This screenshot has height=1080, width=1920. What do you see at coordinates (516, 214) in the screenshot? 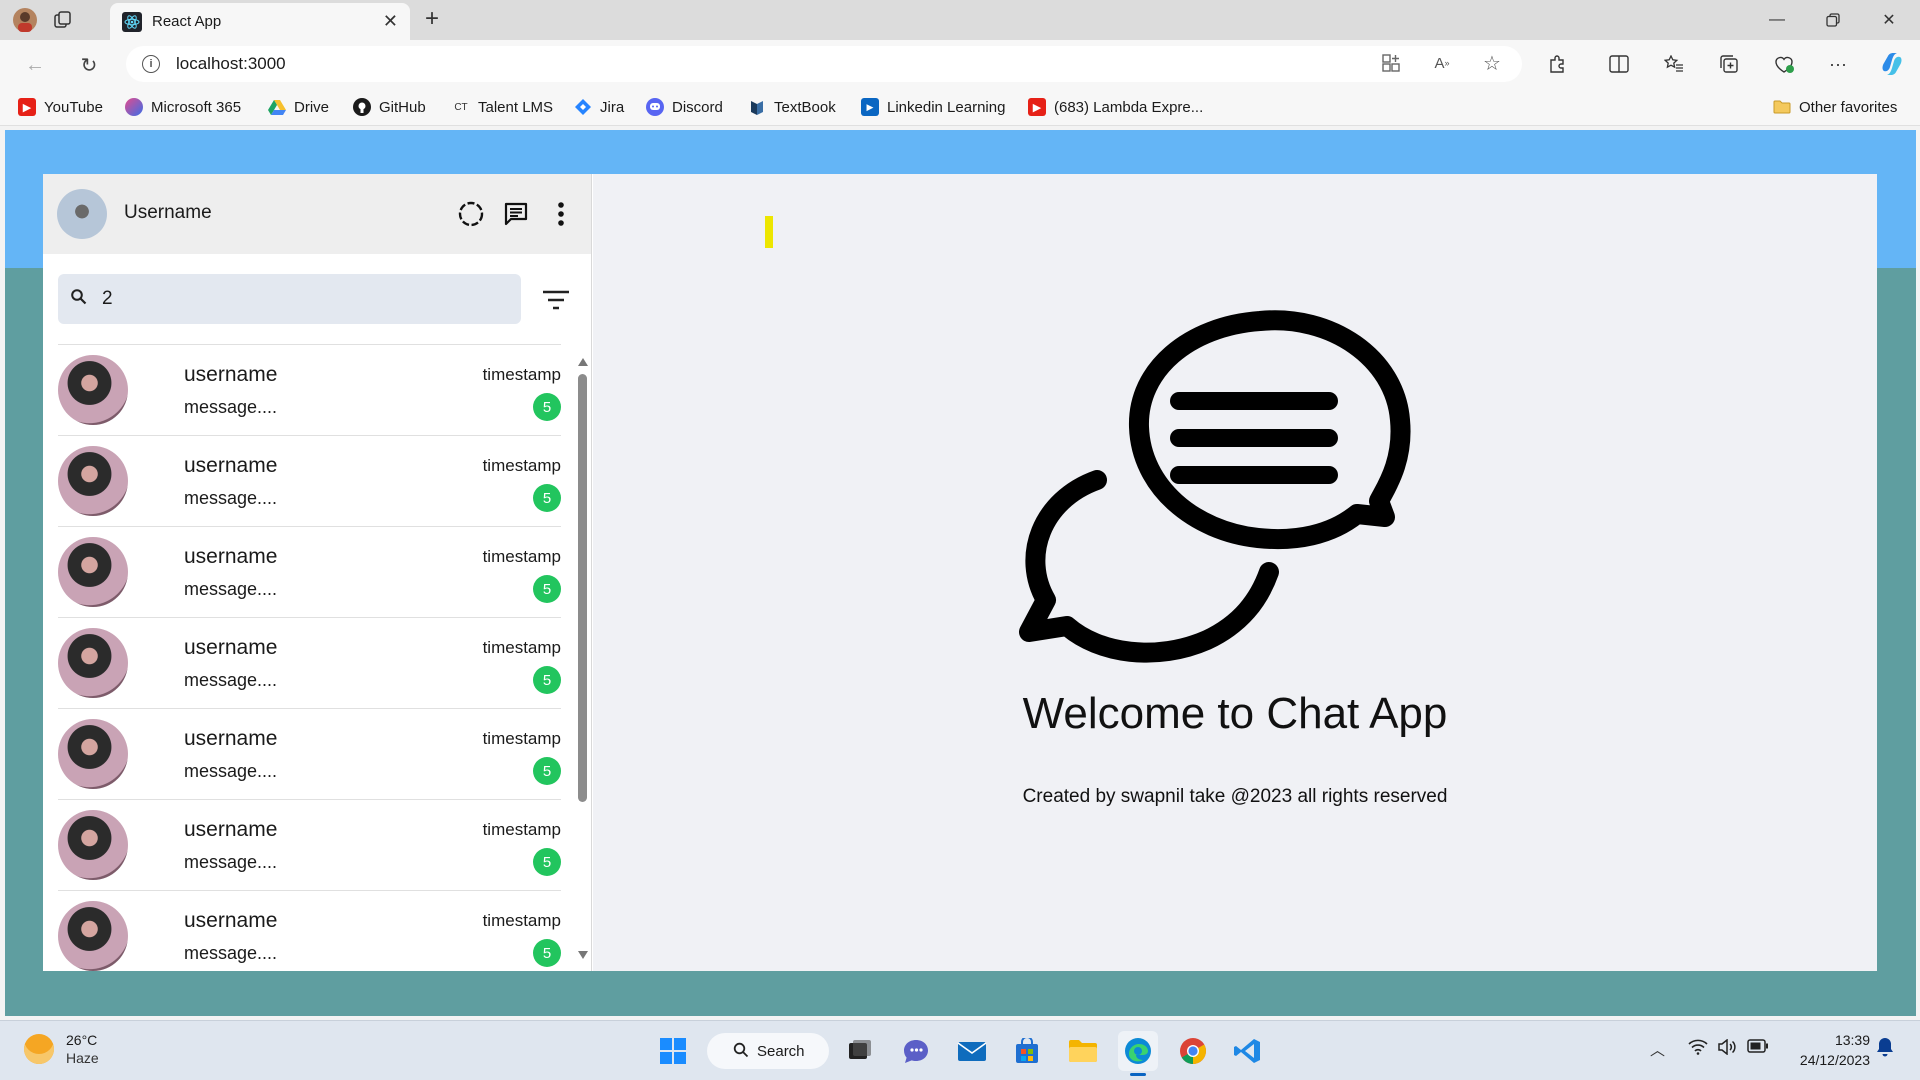
I see `new-chat-icon` at bounding box center [516, 214].